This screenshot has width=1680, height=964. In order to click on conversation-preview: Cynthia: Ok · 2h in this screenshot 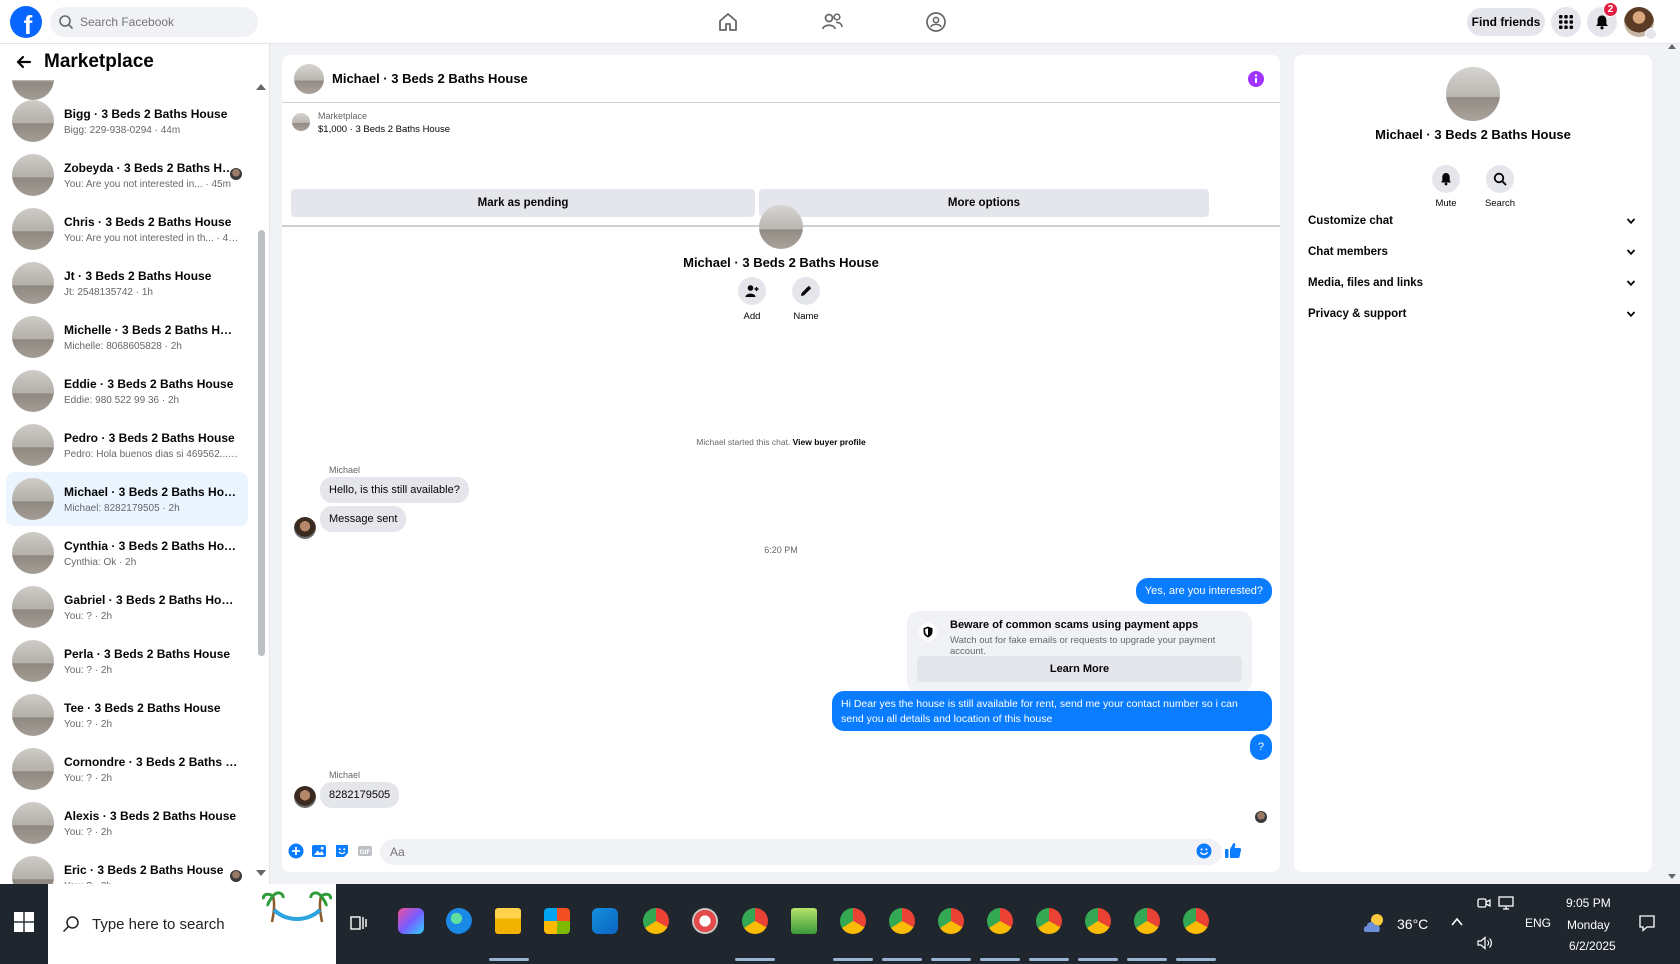, I will do `click(100, 562)`.